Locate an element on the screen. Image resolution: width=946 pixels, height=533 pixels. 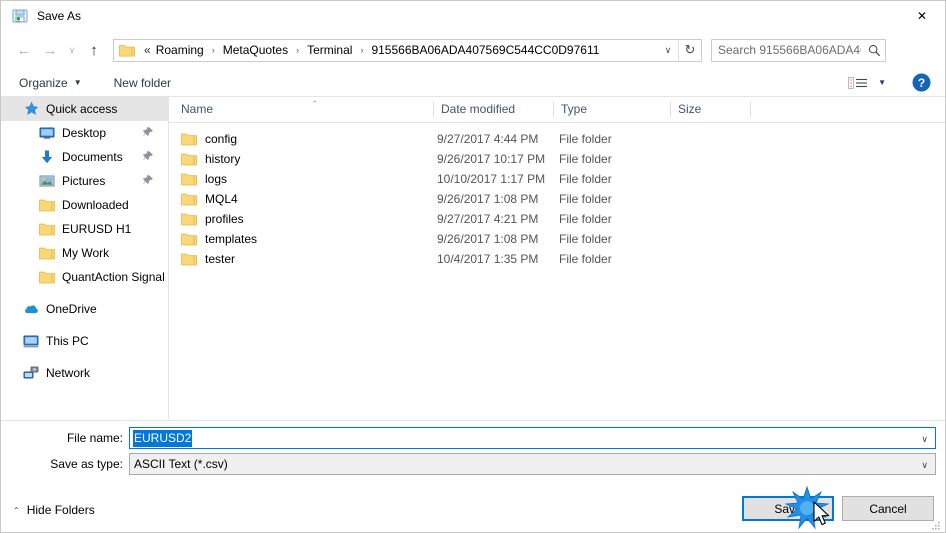
file-name-label: File name: is located at coordinates (94, 438).